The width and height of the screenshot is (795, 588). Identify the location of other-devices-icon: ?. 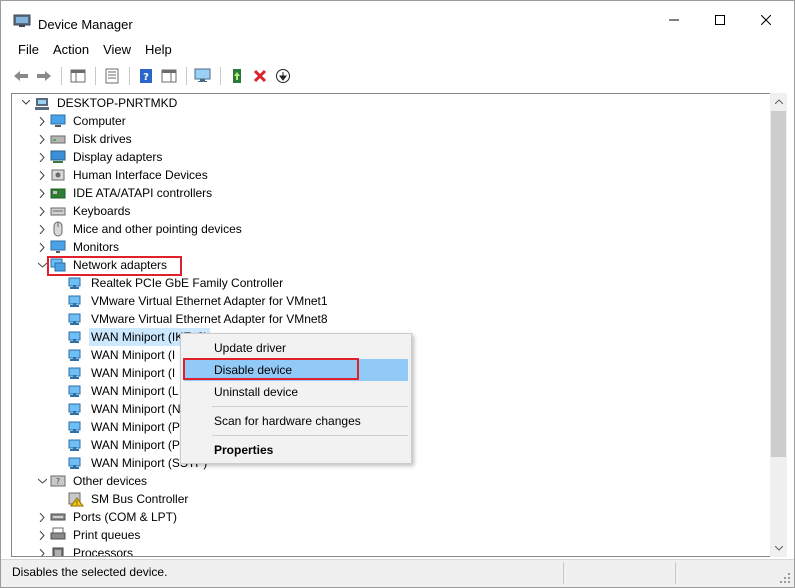
(58, 481).